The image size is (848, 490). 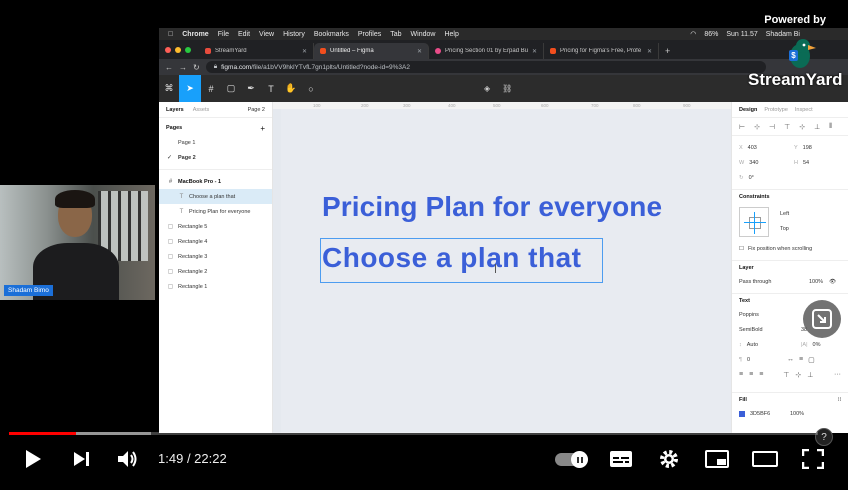 What do you see at coordinates (190, 88) in the screenshot?
I see `move-tool-icon: ➤` at bounding box center [190, 88].